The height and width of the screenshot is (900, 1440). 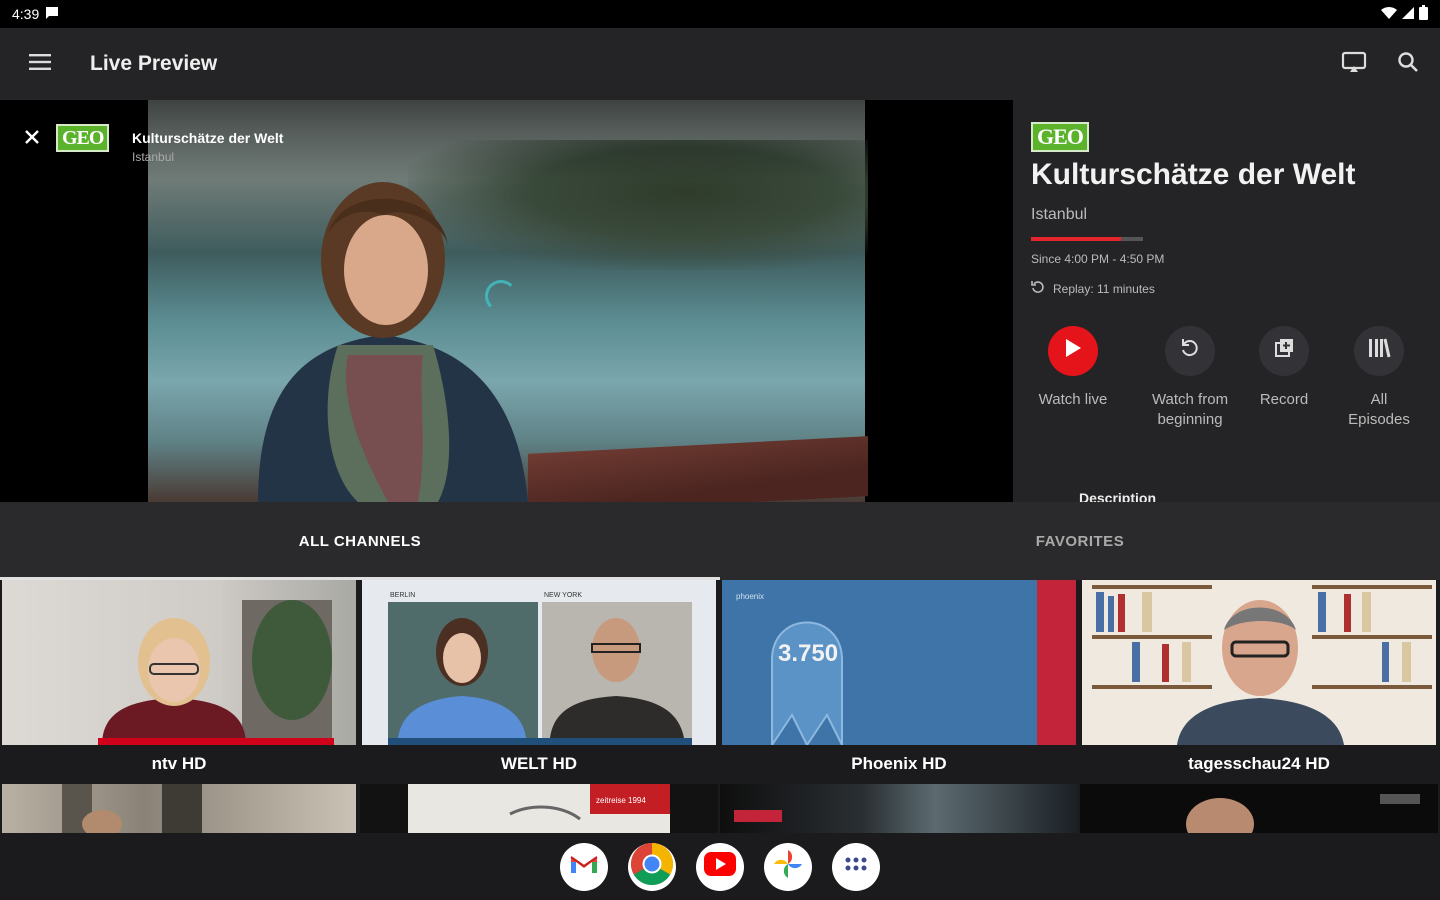 I want to click on welt-tag-new-york: NEW YORK, so click(x=563, y=595).